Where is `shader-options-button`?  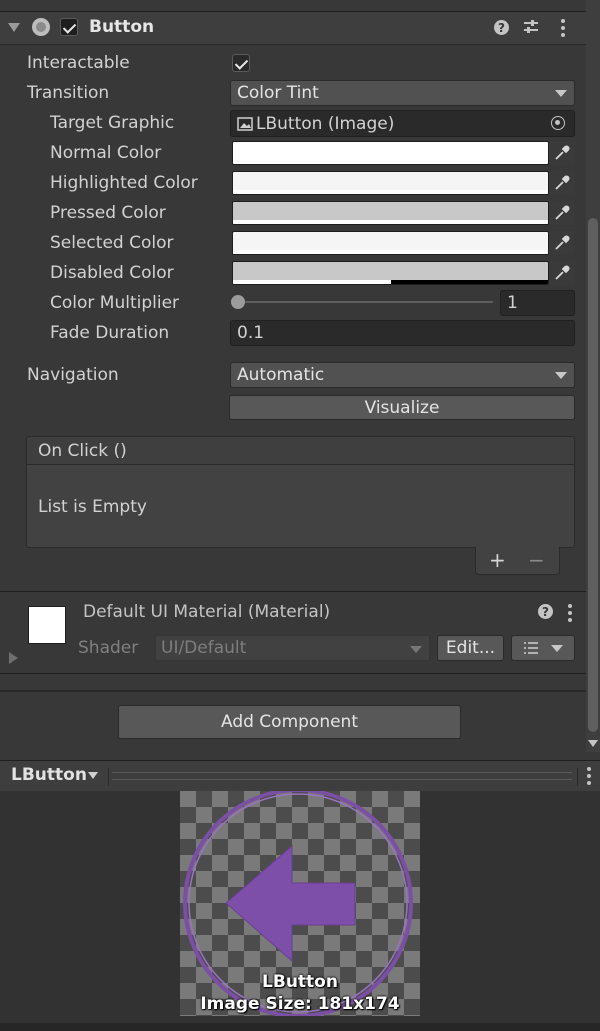 shader-options-button is located at coordinates (543, 648).